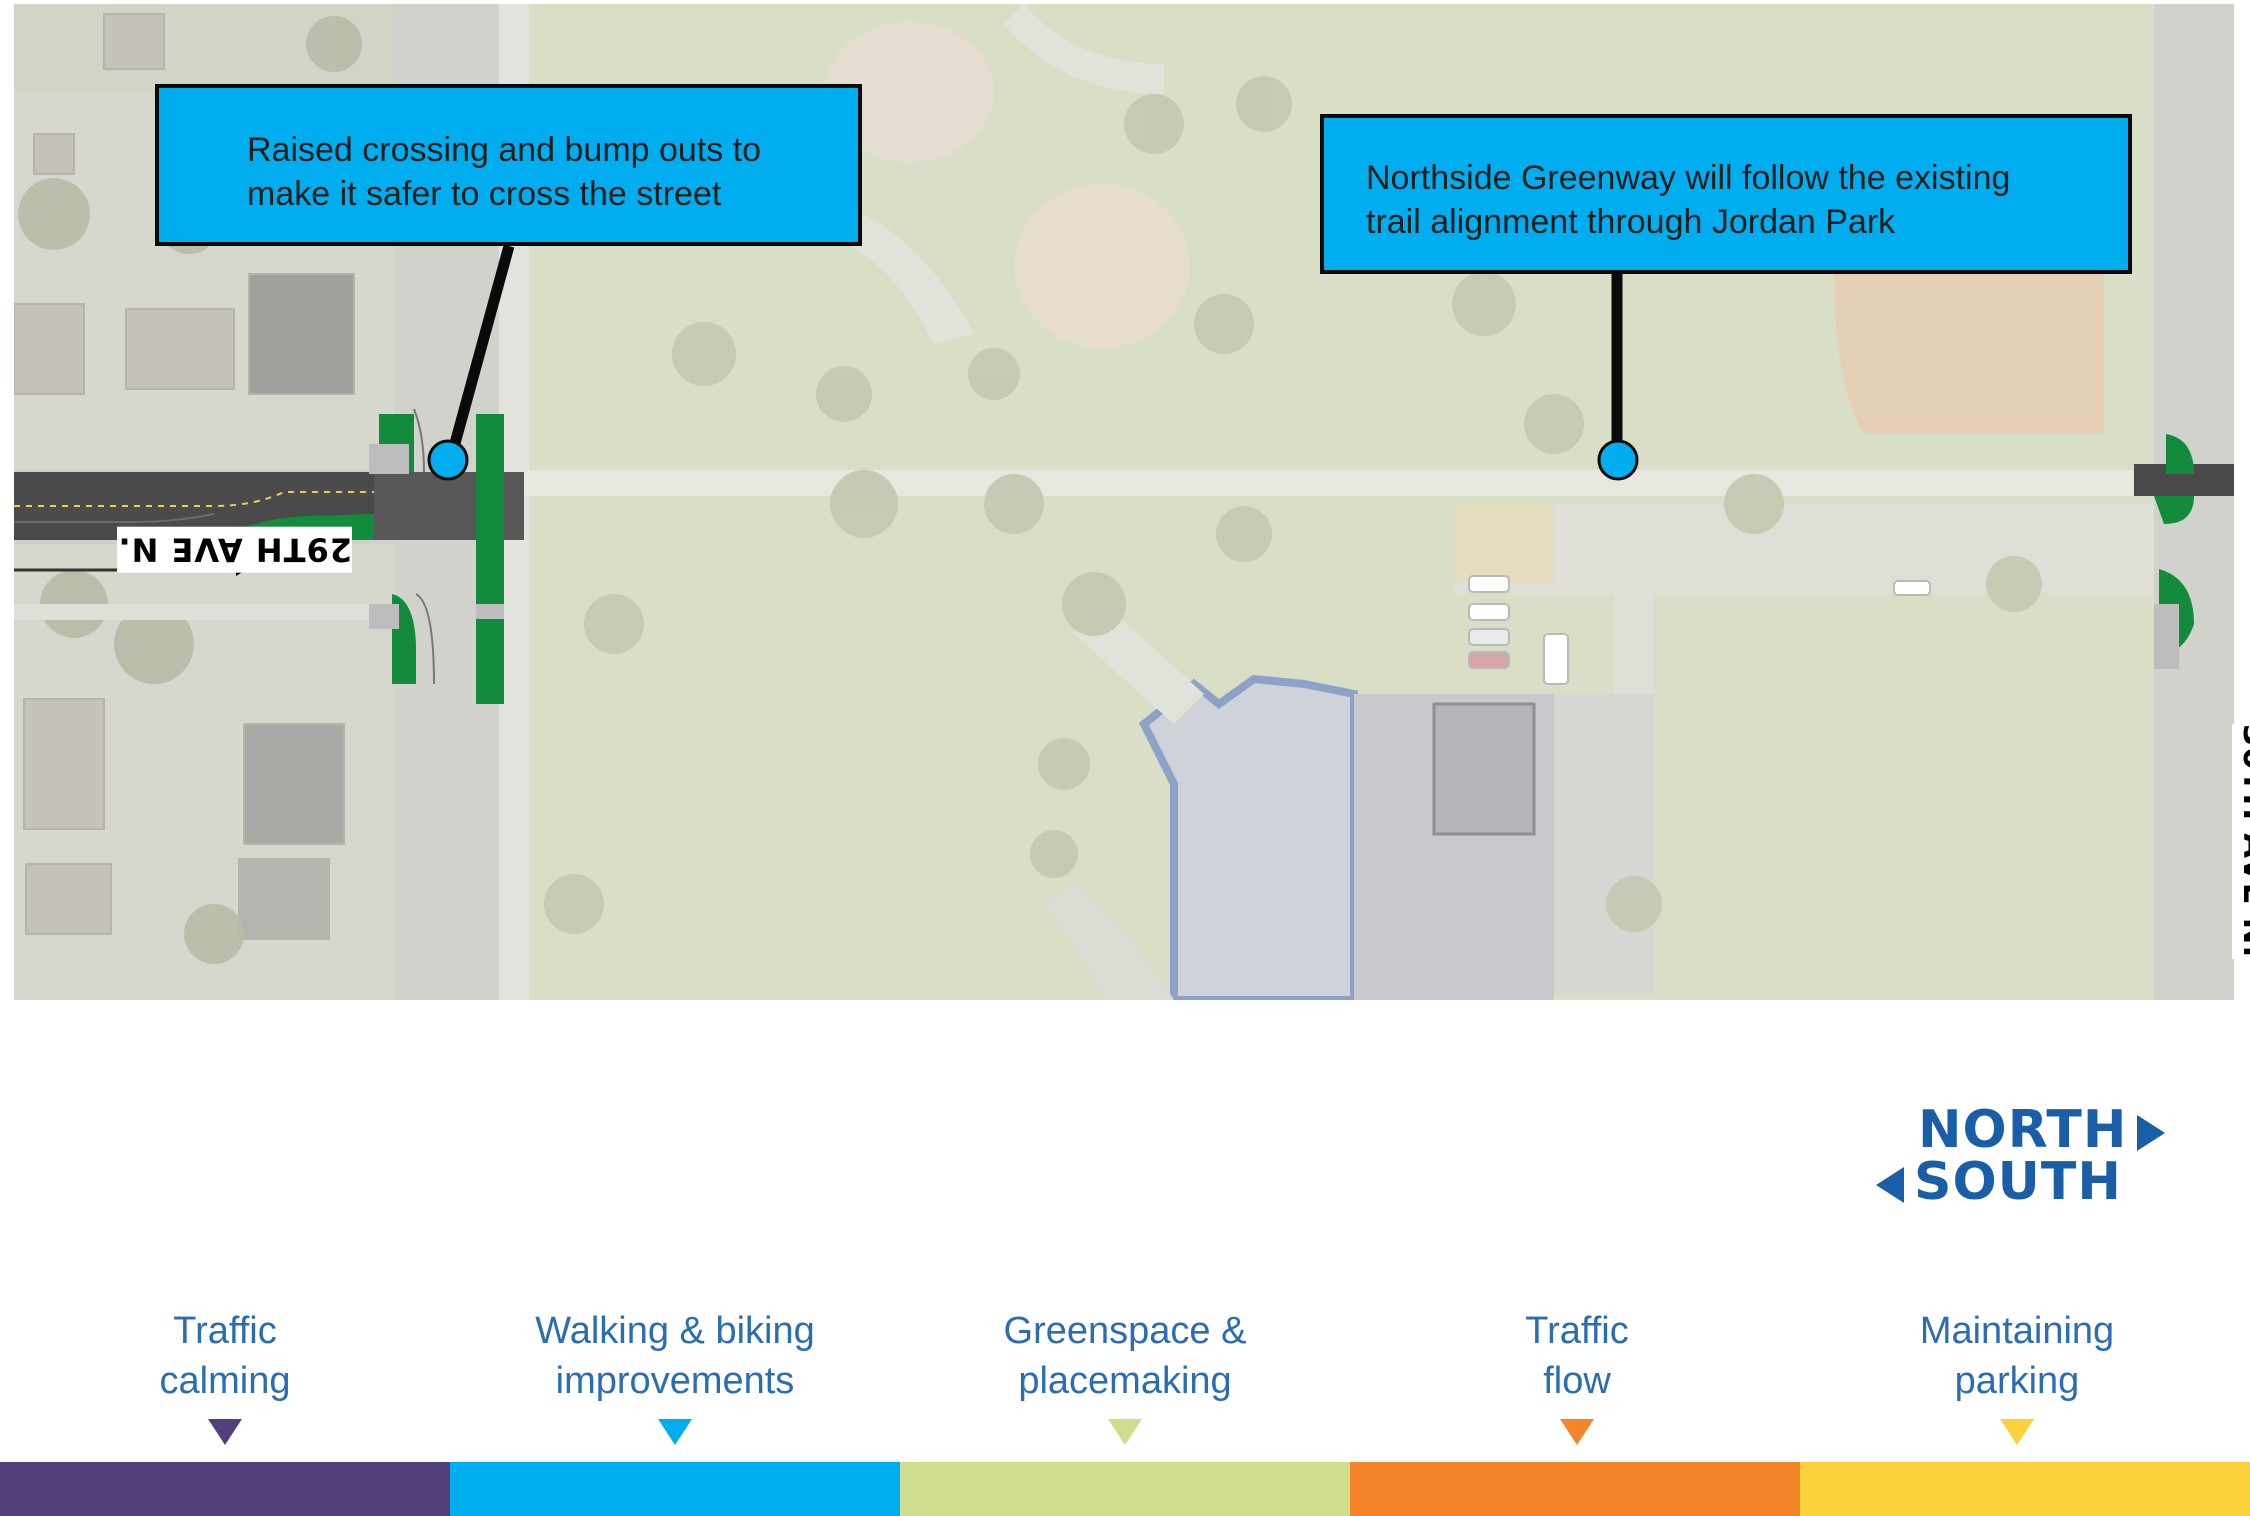 The width and height of the screenshot is (2250, 1516). I want to click on parking-hatch, so click(1504, 544).